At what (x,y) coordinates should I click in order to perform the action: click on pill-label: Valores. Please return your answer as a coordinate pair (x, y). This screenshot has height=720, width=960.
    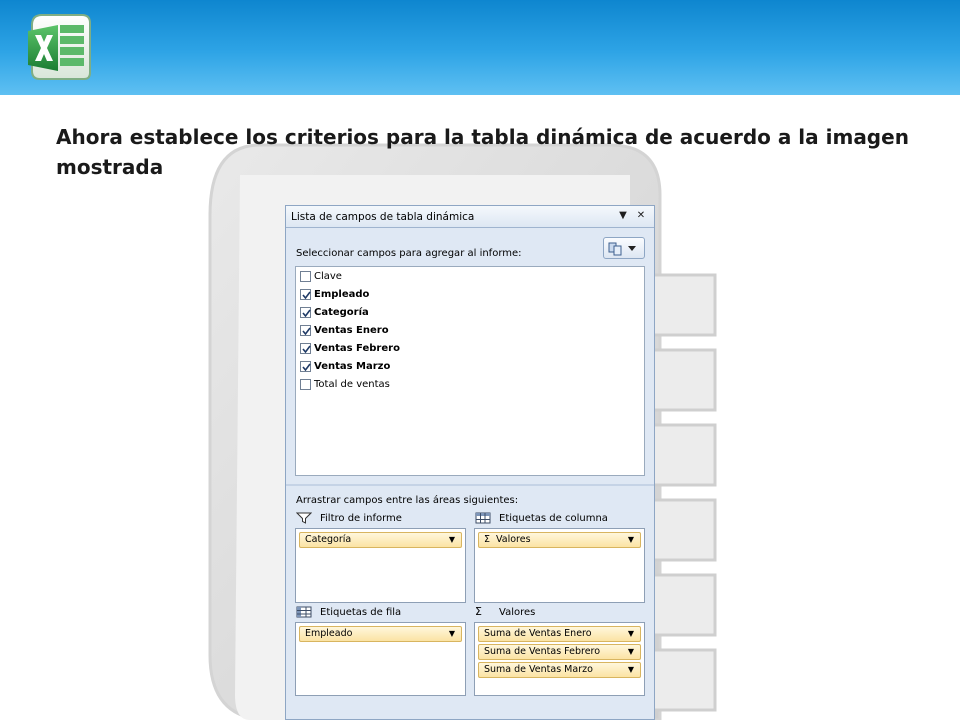
    Looking at the image, I should click on (513, 539).